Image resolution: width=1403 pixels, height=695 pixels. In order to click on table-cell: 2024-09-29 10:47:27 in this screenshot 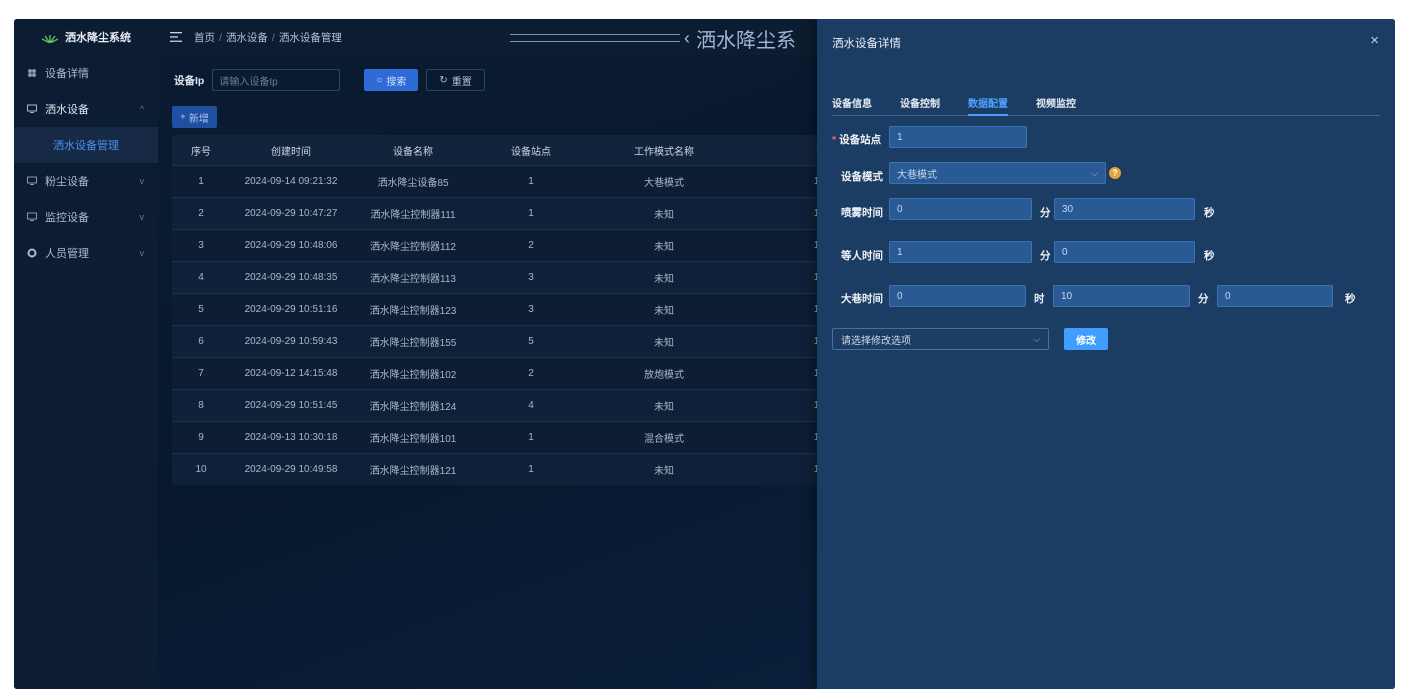, I will do `click(291, 213)`.